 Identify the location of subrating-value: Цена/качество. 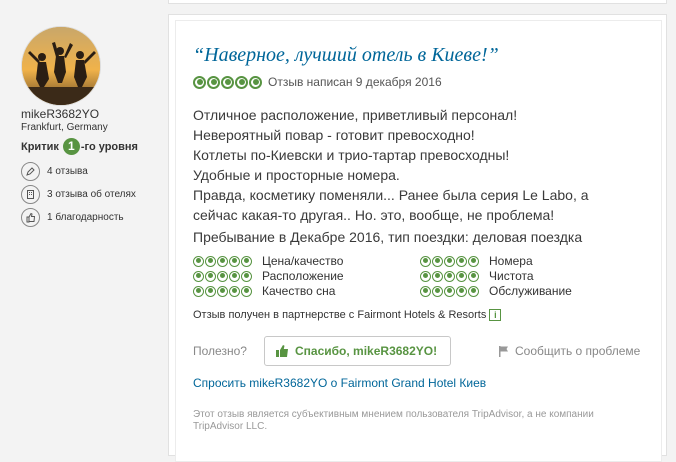
(268, 261).